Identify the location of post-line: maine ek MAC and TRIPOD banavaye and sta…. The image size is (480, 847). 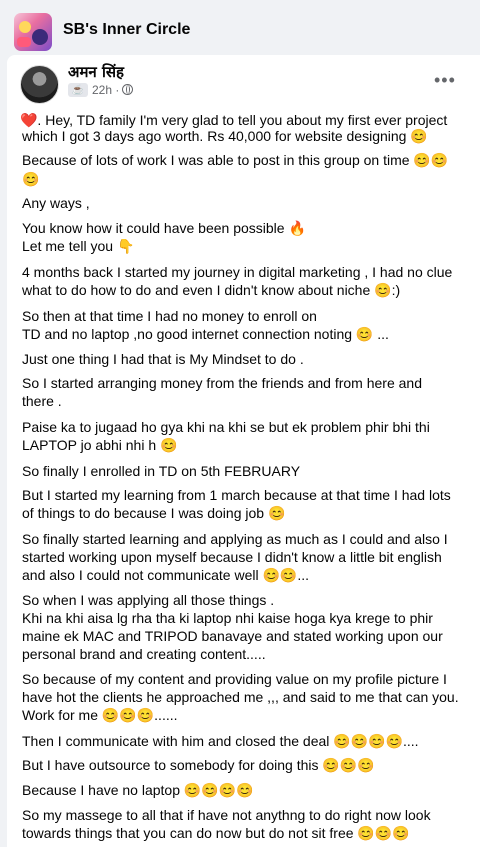
(232, 636).